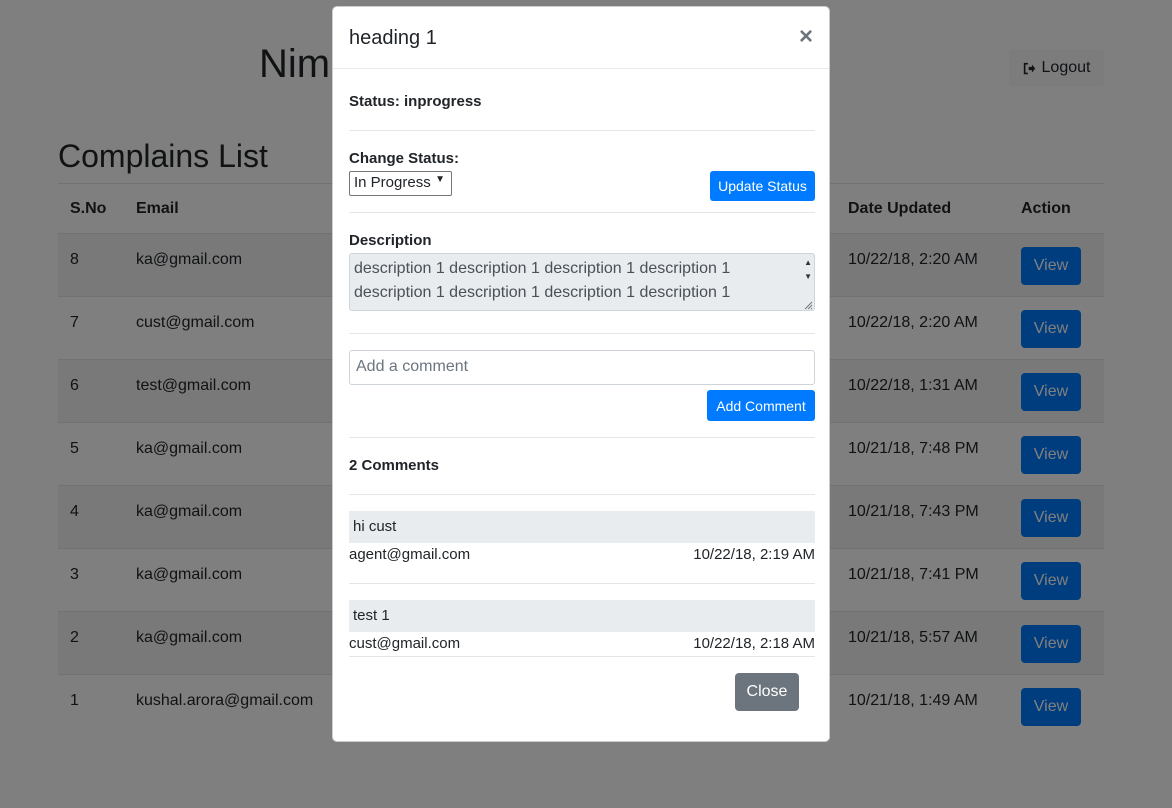  Describe the element at coordinates (393, 38) in the screenshot. I see `modal-title: heading 1` at that location.